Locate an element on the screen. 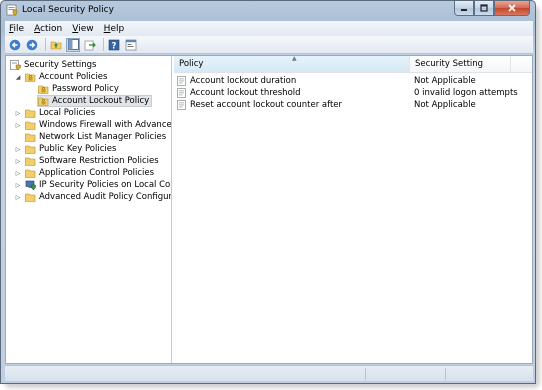 This screenshot has height=390, width=542. close-icon is located at coordinates (512, 8).